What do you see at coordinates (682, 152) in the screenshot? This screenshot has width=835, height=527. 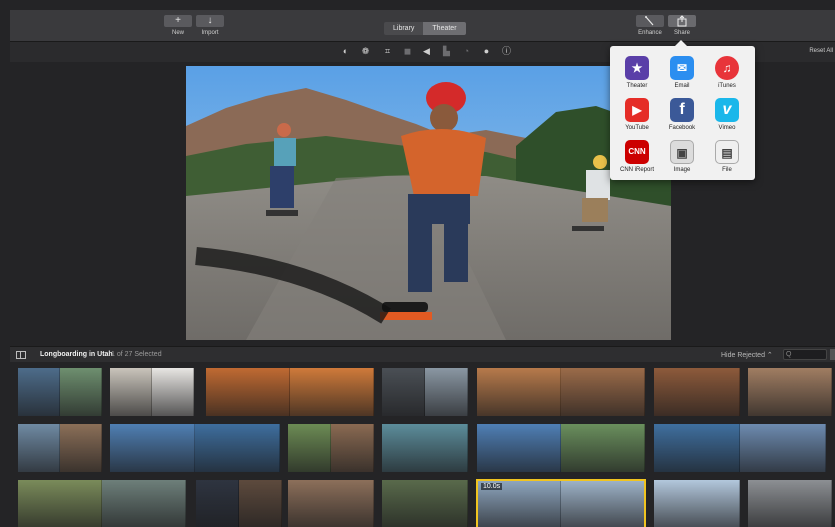 I see `image-icon: ▣` at bounding box center [682, 152].